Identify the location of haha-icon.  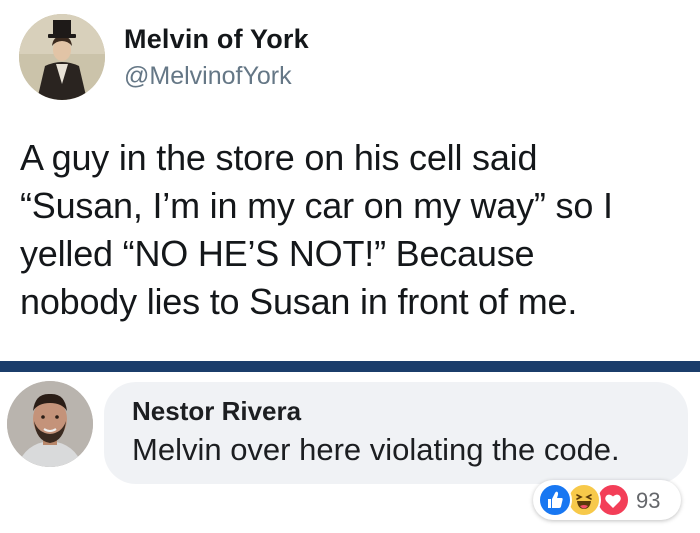
(584, 500).